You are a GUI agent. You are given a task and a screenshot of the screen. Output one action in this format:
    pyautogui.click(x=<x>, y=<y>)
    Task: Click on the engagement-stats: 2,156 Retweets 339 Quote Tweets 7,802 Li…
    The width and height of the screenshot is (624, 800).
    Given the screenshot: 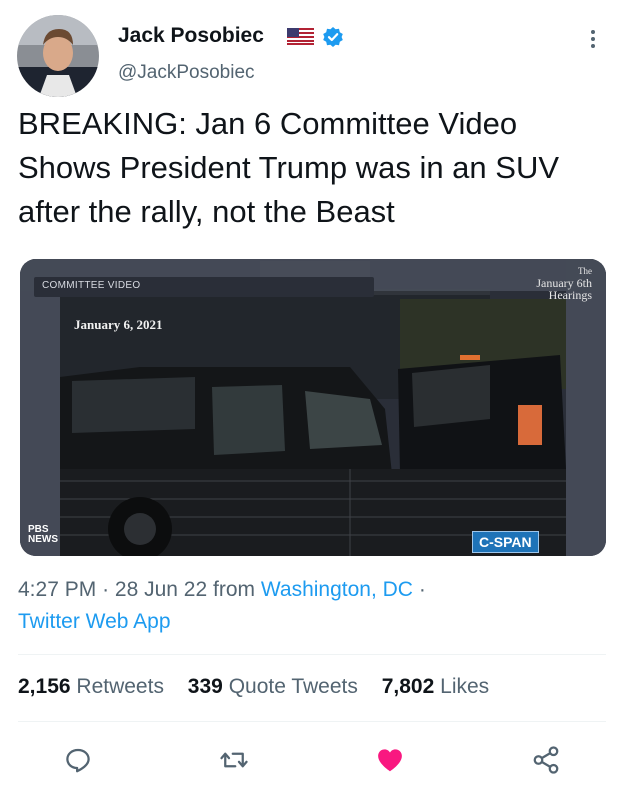 What is the action you would take?
    pyautogui.click(x=262, y=687)
    